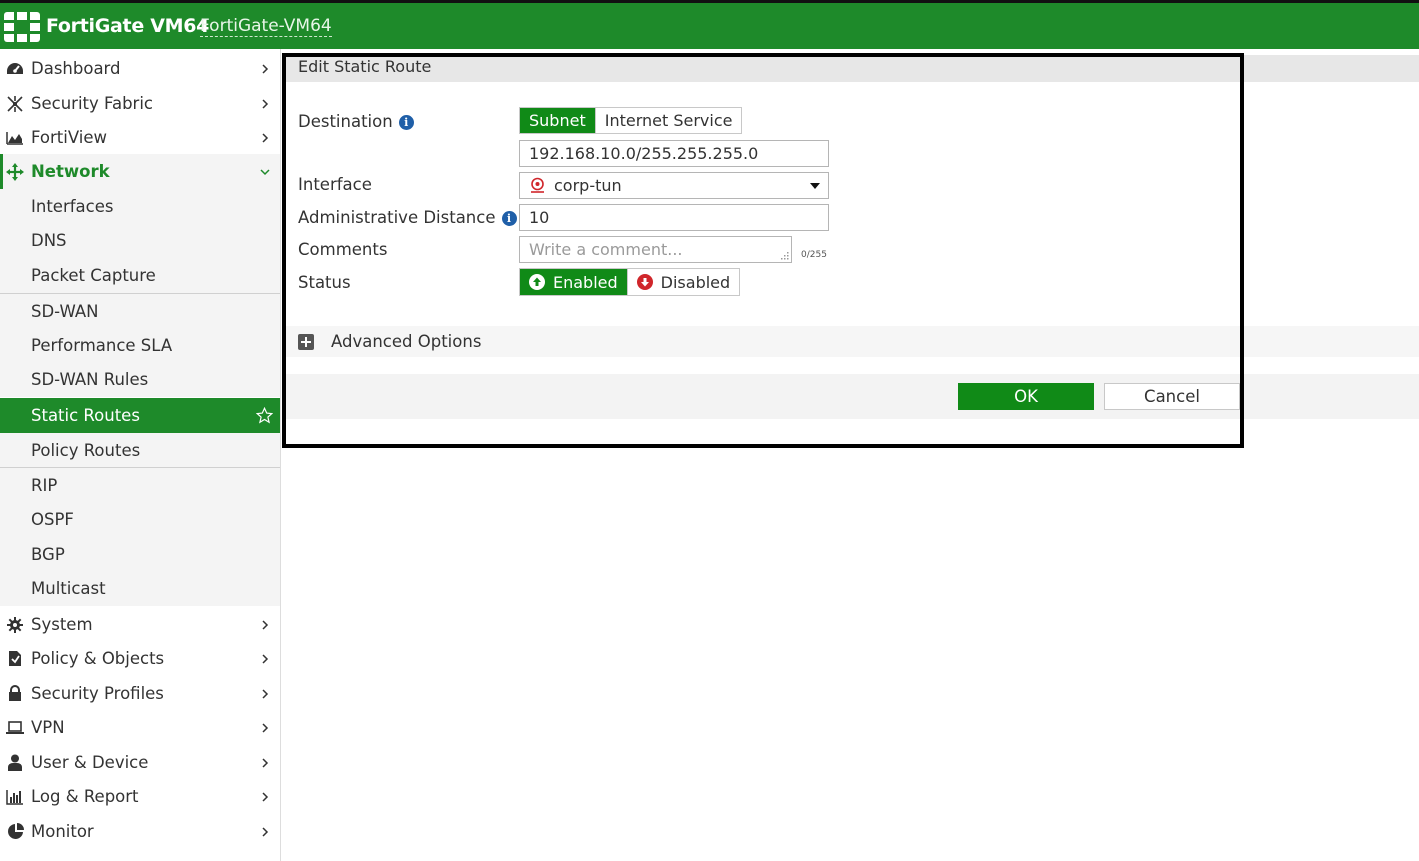 The width and height of the screenshot is (1419, 861). What do you see at coordinates (15, 172) in the screenshot?
I see `network-icon` at bounding box center [15, 172].